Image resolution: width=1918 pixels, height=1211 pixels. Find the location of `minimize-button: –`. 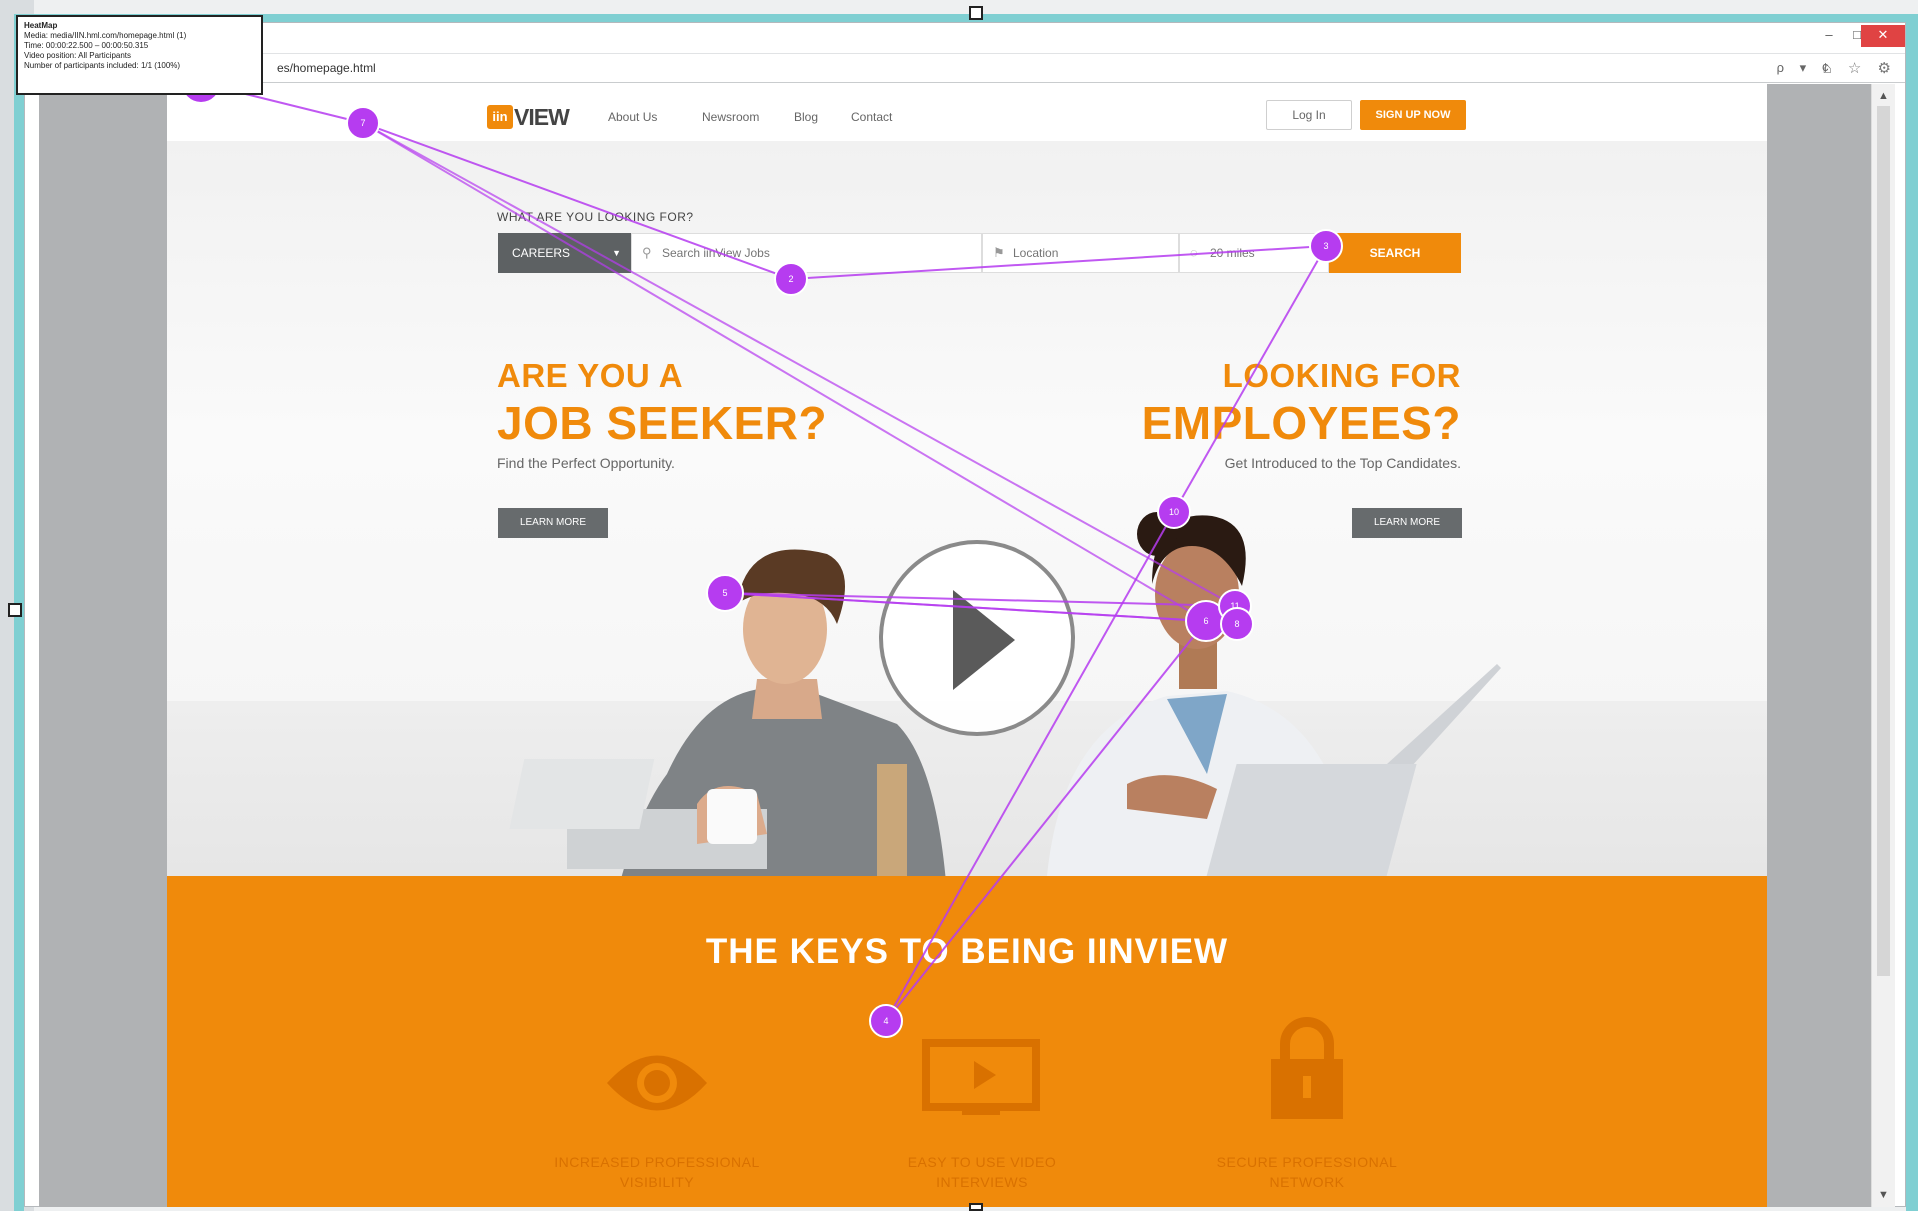

minimize-button: – is located at coordinates (1829, 36).